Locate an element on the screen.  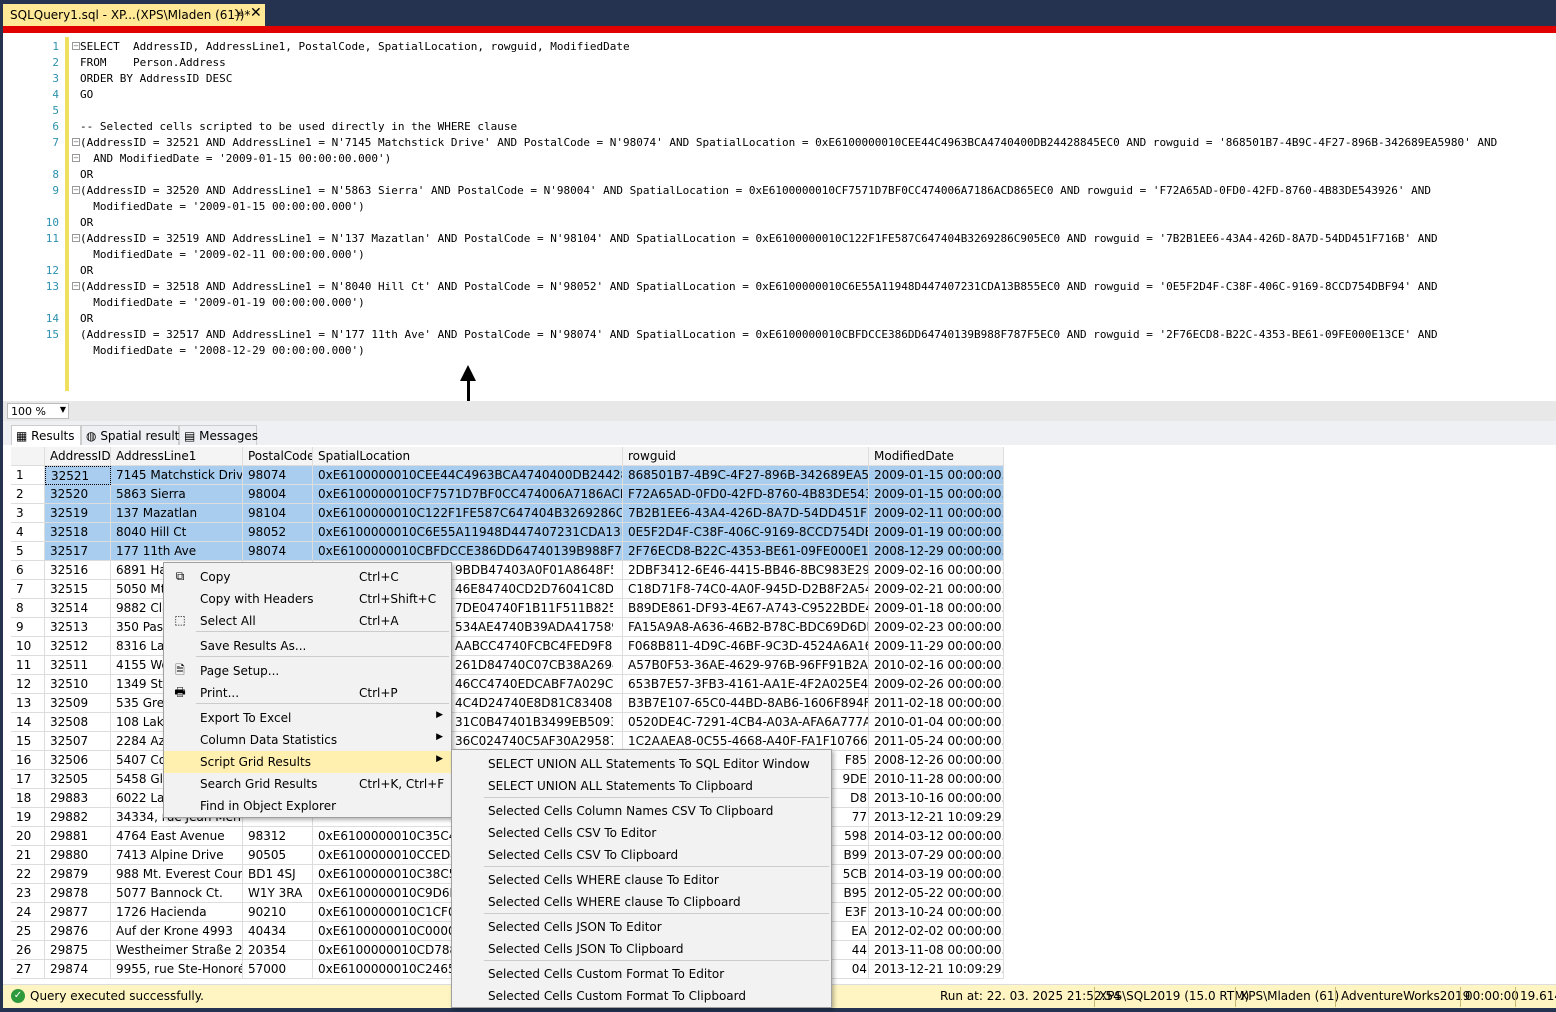
grid-cell: 0E5F2D4F-C38F-406C-9169-8CCD754DBF94 is located at coordinates (746, 532).